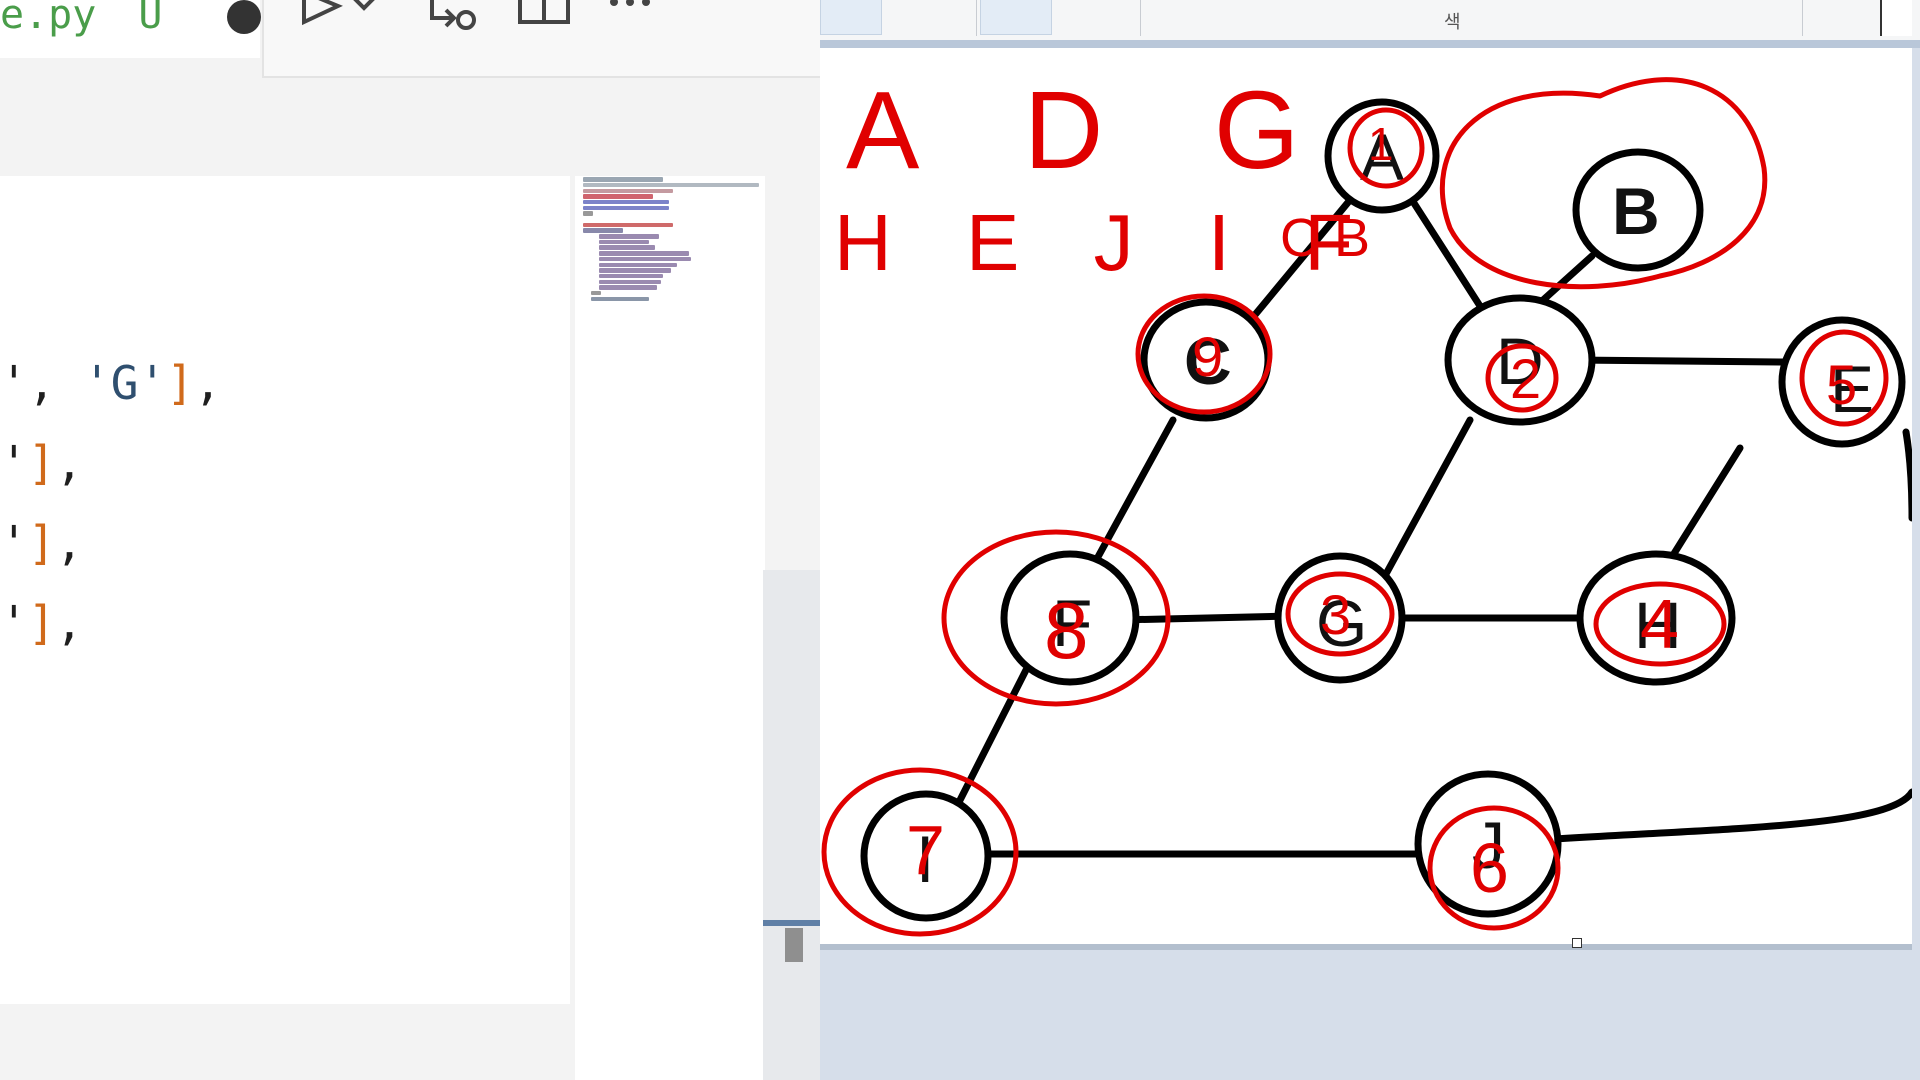 The width and height of the screenshot is (1920, 1080). I want to click on paint-ribbon: 색, so click(1370, 20).